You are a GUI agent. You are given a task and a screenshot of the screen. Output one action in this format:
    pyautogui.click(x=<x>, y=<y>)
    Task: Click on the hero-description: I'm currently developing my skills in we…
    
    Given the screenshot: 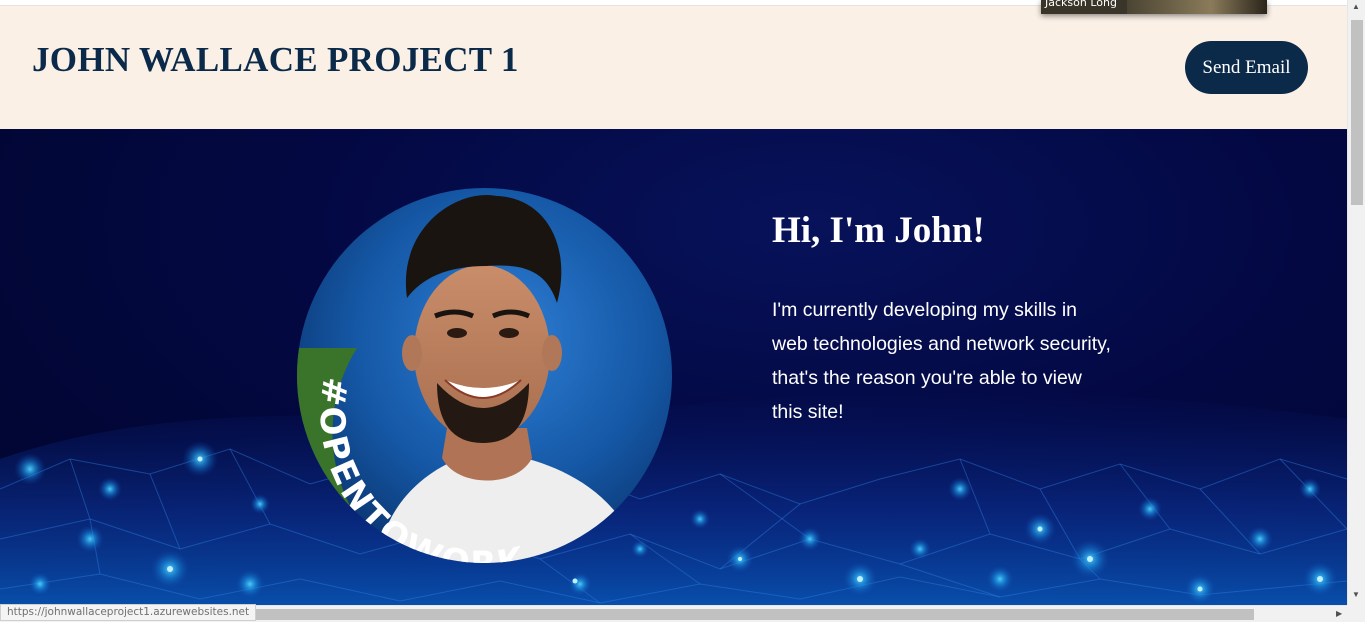 What is the action you would take?
    pyautogui.click(x=941, y=361)
    